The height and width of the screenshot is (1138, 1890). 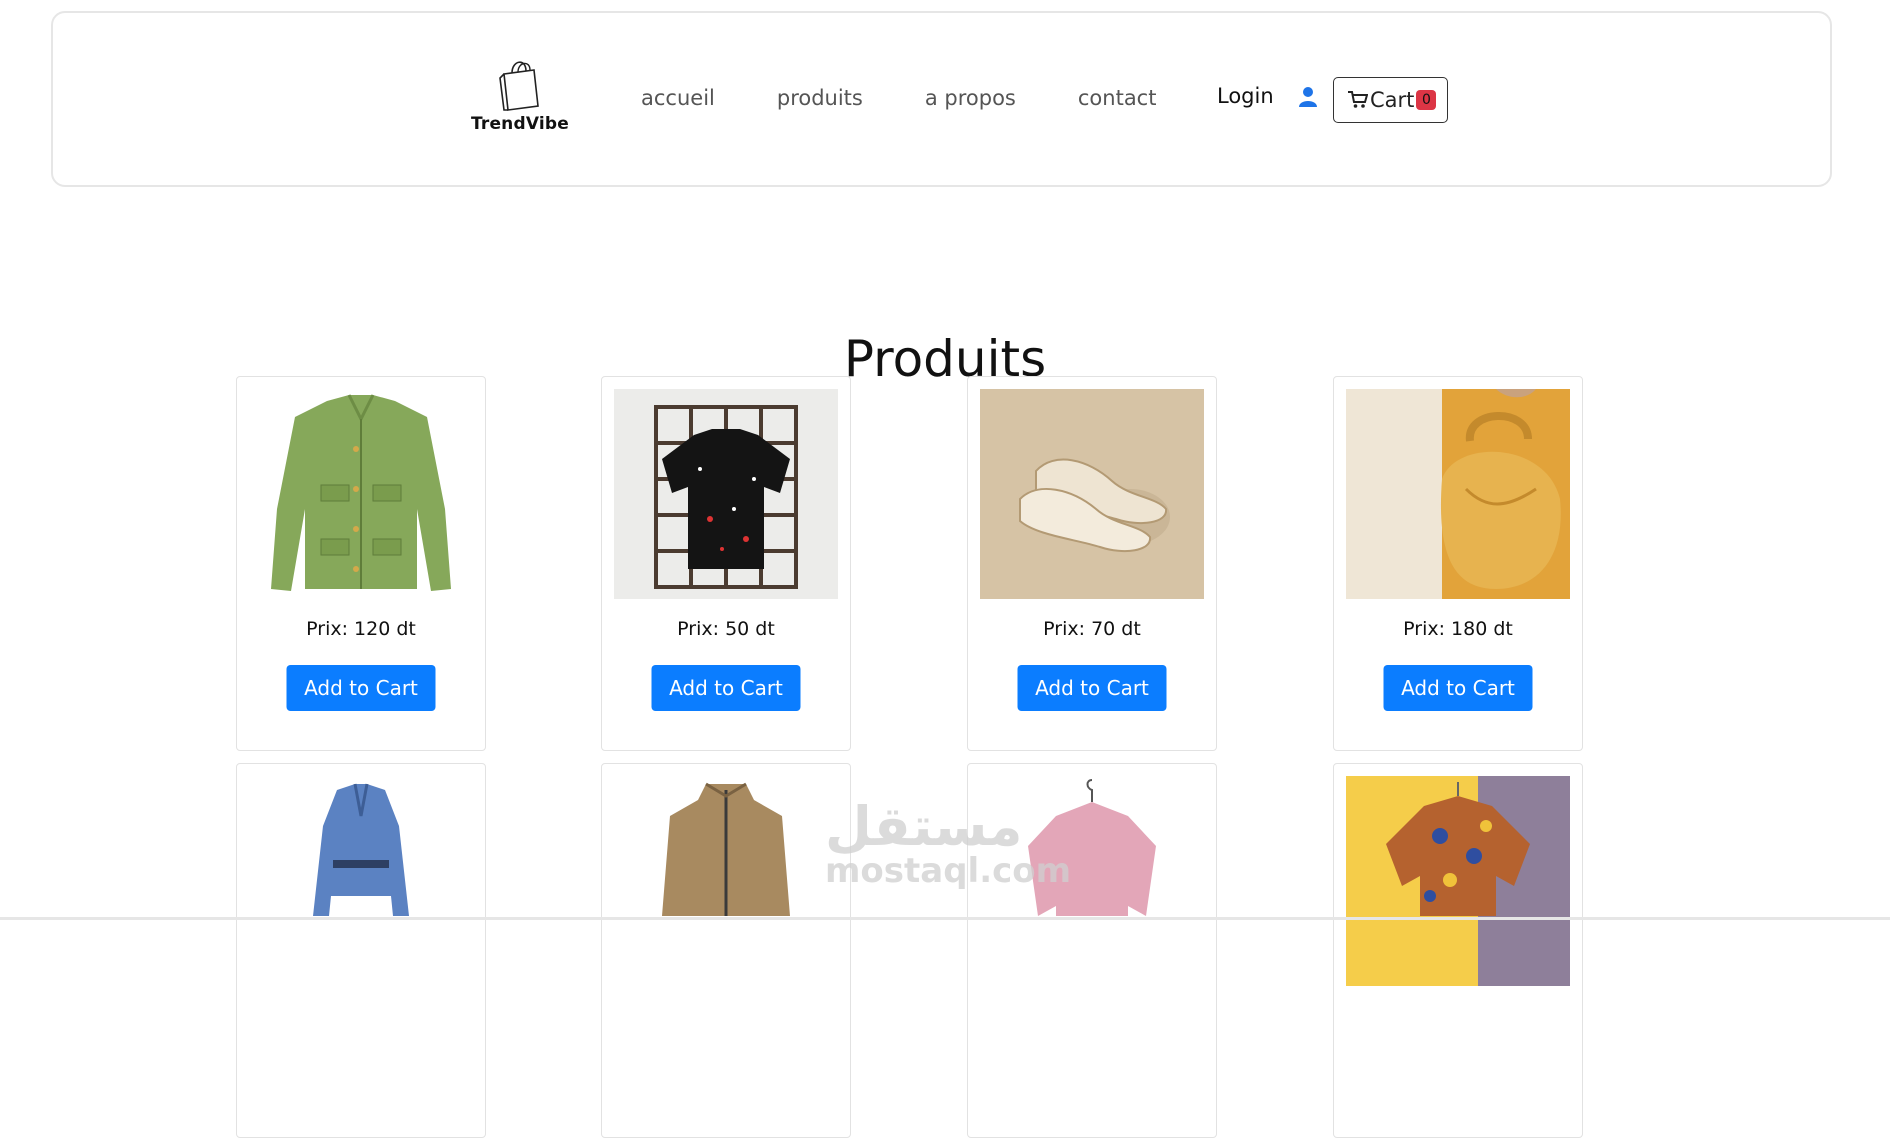 What do you see at coordinates (726, 494) in the screenshot?
I see `product-image-black-tshirt` at bounding box center [726, 494].